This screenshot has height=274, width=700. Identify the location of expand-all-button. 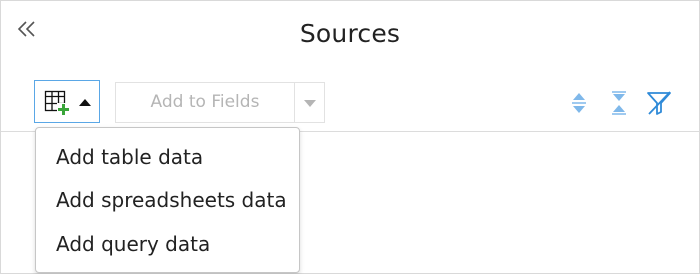
(579, 103).